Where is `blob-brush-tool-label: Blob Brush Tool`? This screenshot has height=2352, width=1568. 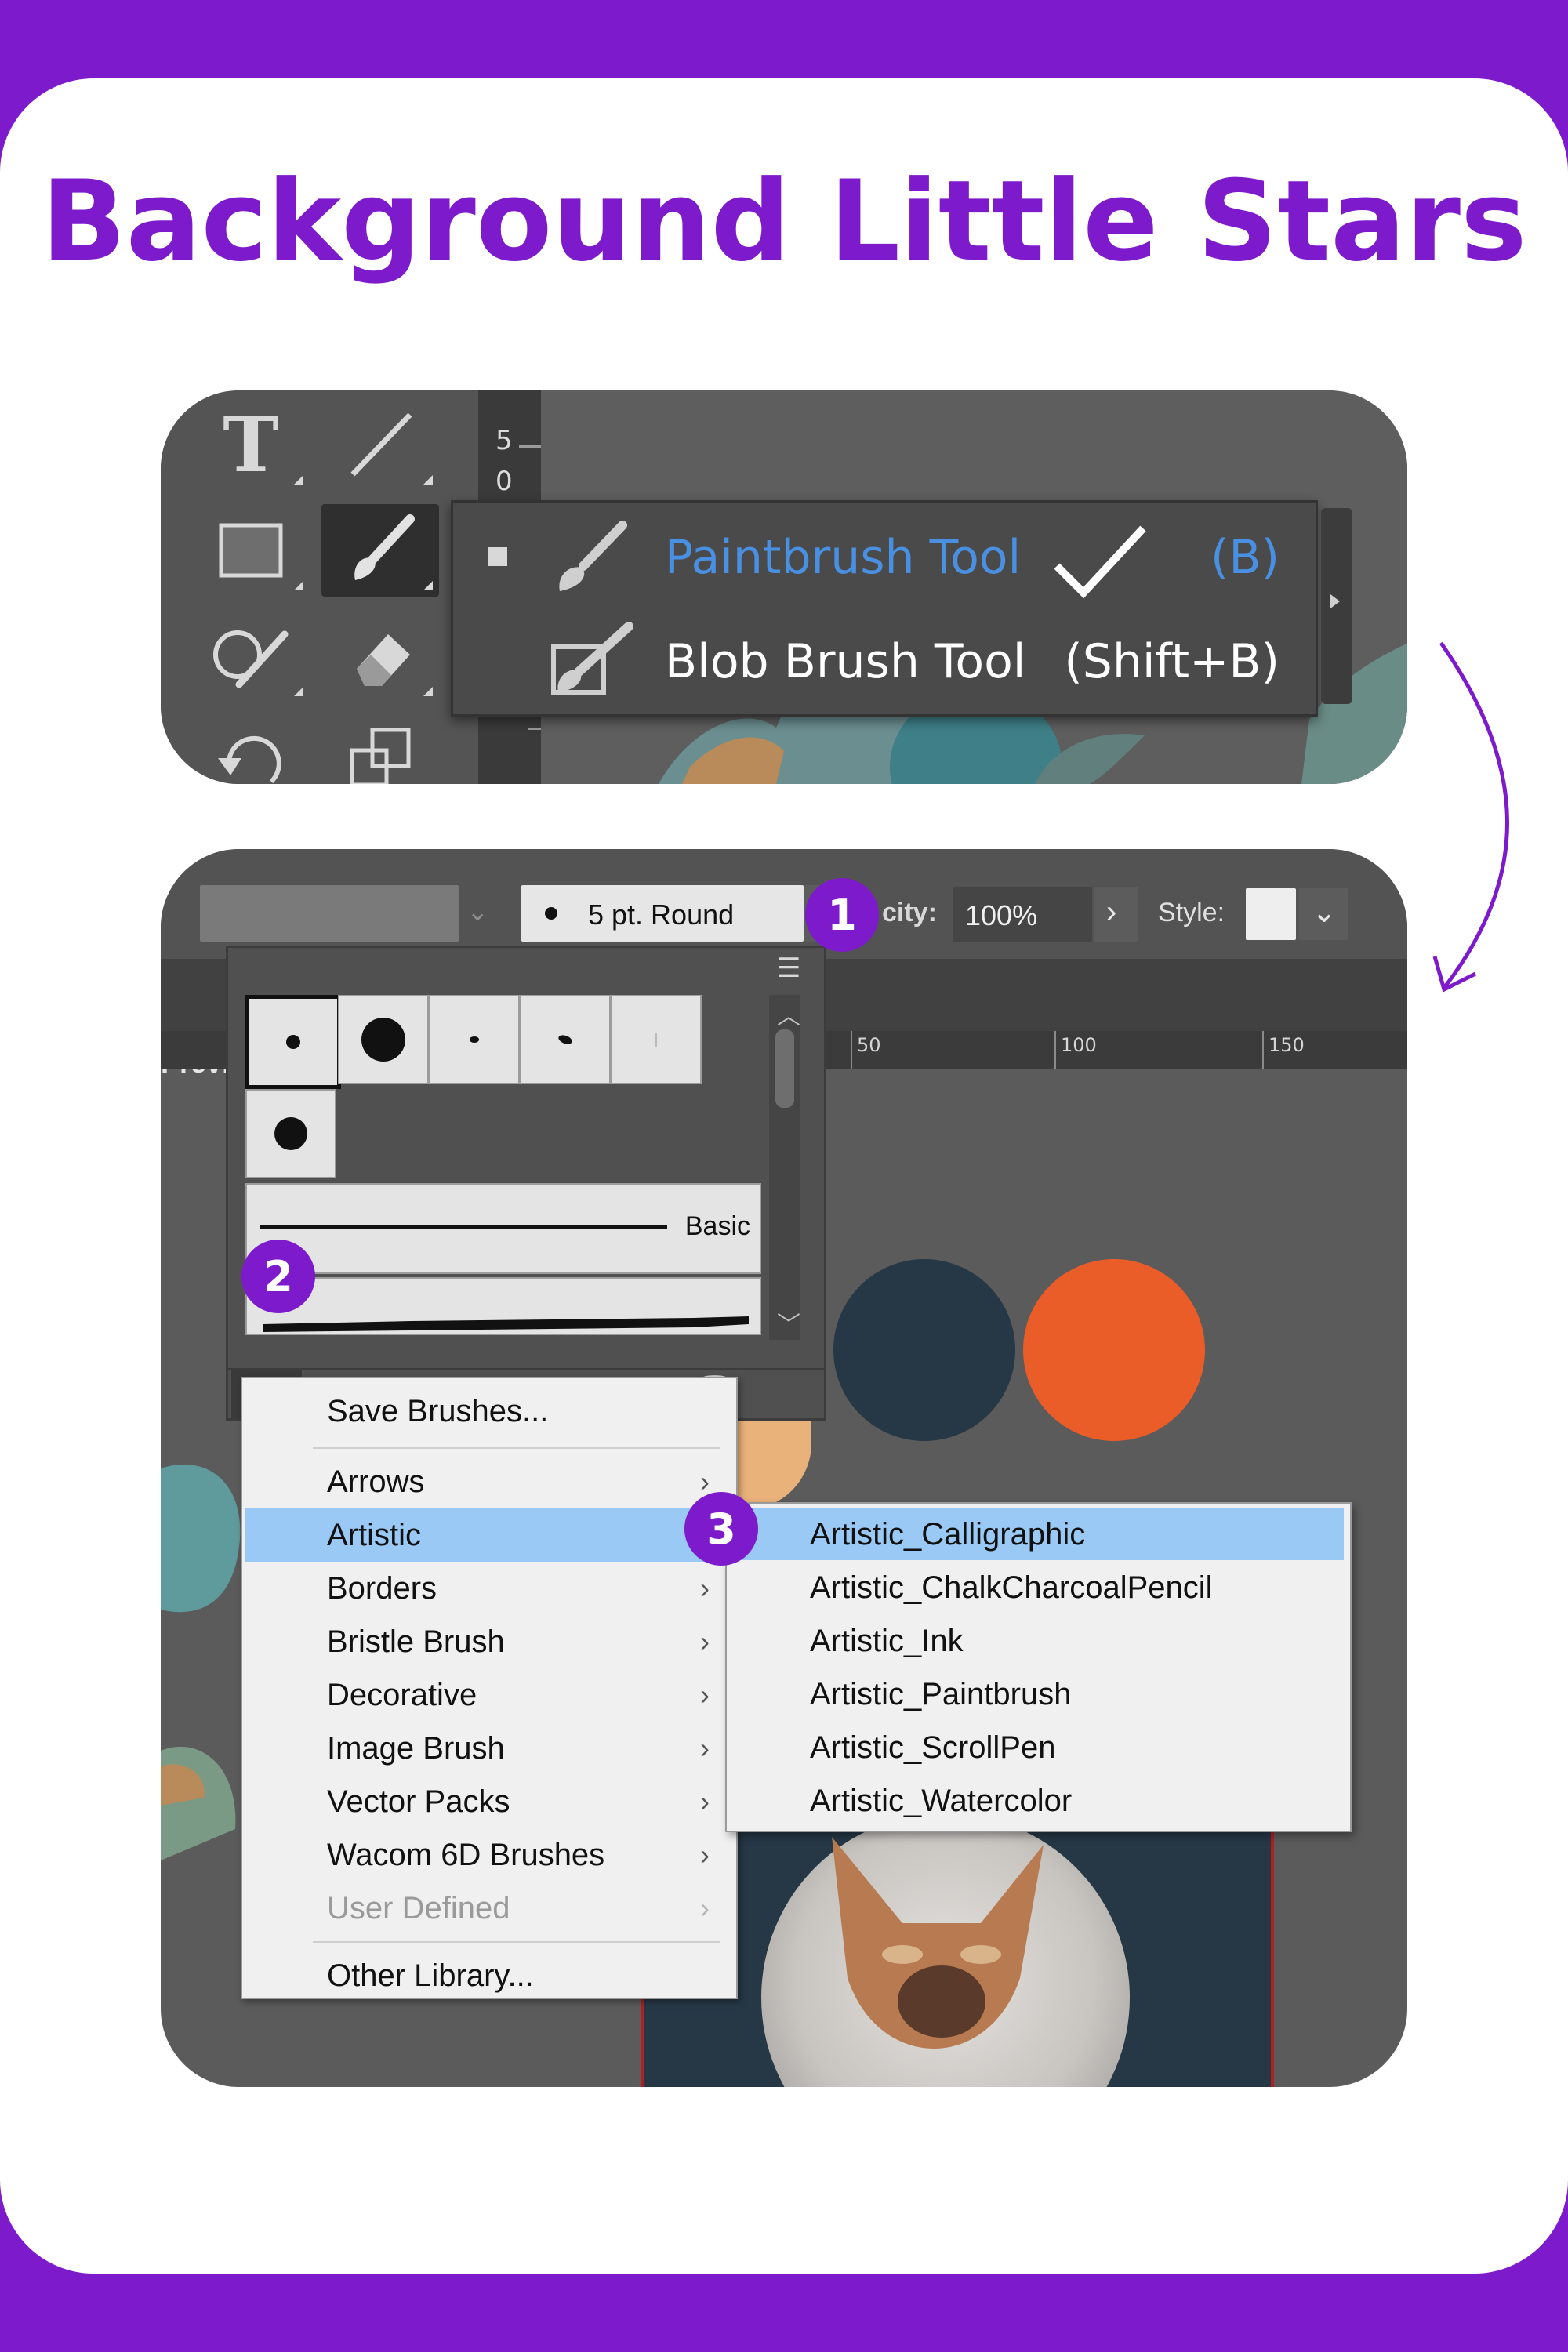 blob-brush-tool-label: Blob Brush Tool is located at coordinates (846, 661).